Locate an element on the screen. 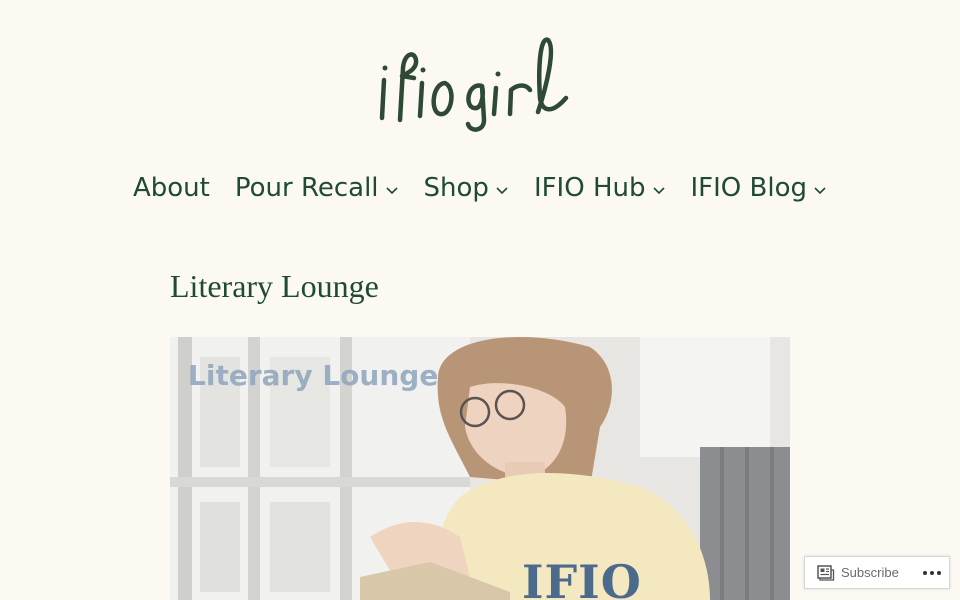 The width and height of the screenshot is (960, 600). nav-item-about: About is located at coordinates (171, 188).